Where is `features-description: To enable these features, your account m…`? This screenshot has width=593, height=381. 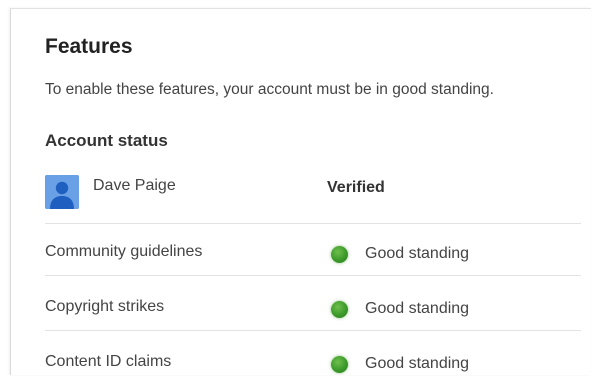
features-description: To enable these features, your account m… is located at coordinates (269, 89).